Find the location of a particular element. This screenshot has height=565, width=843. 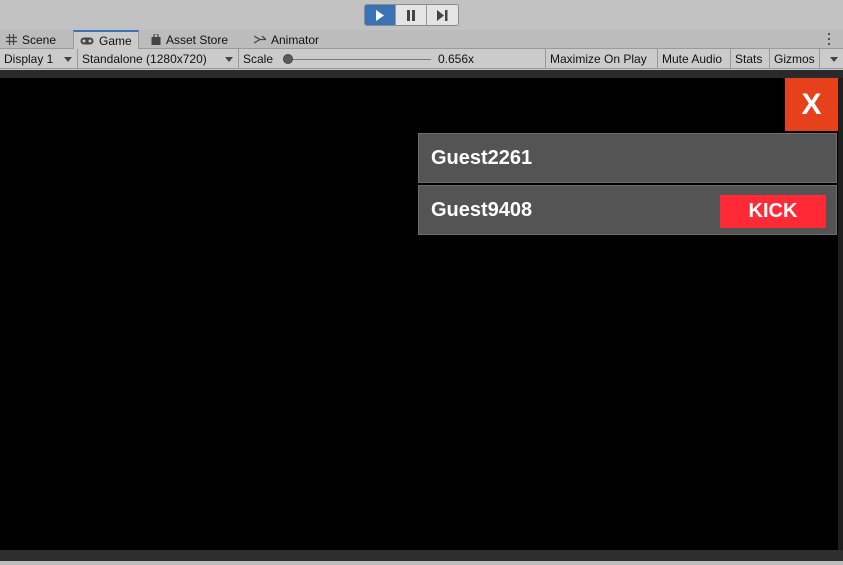

play-icon is located at coordinates (380, 15).